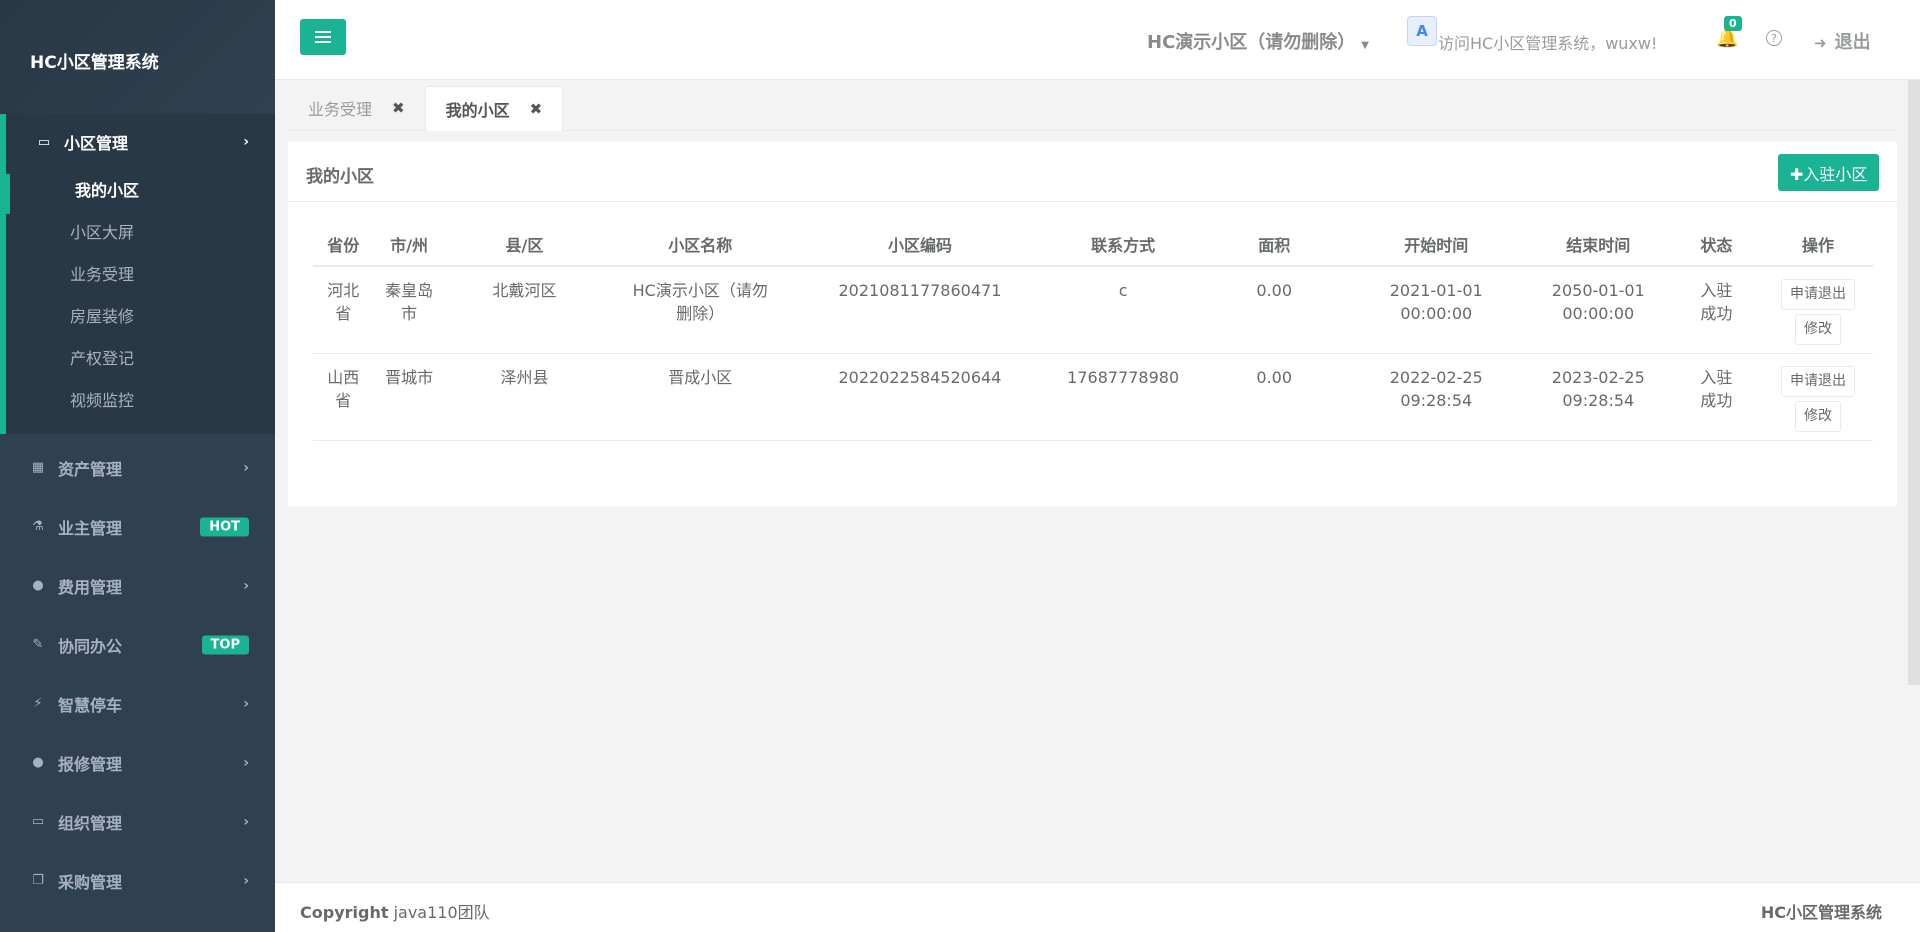 The image size is (1920, 932). What do you see at coordinates (44, 142) in the screenshot?
I see `laptop-icon: ▭` at bounding box center [44, 142].